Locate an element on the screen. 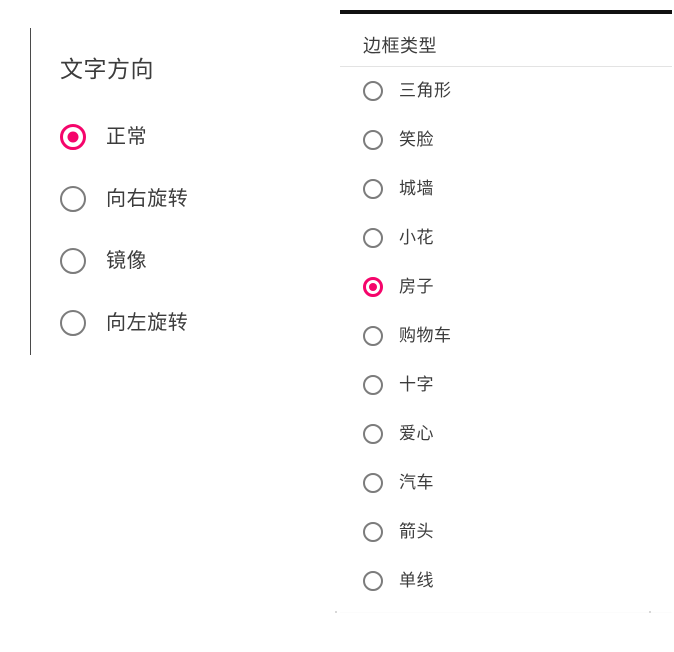  border-type-option-label: 三角形 is located at coordinates (425, 90).